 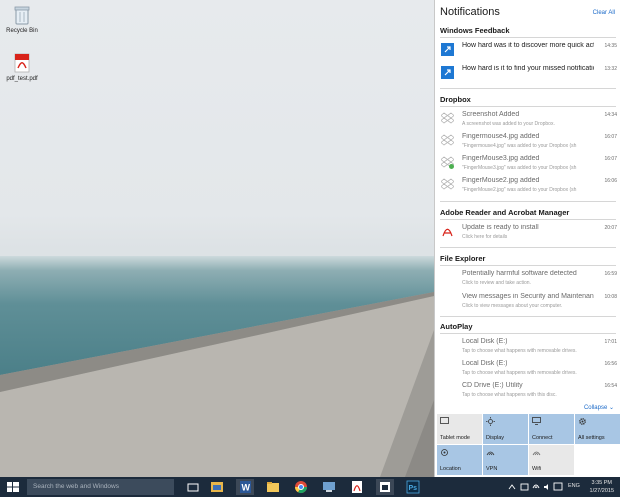 I want to click on photoshop-icon: Ps, so click(x=413, y=487).